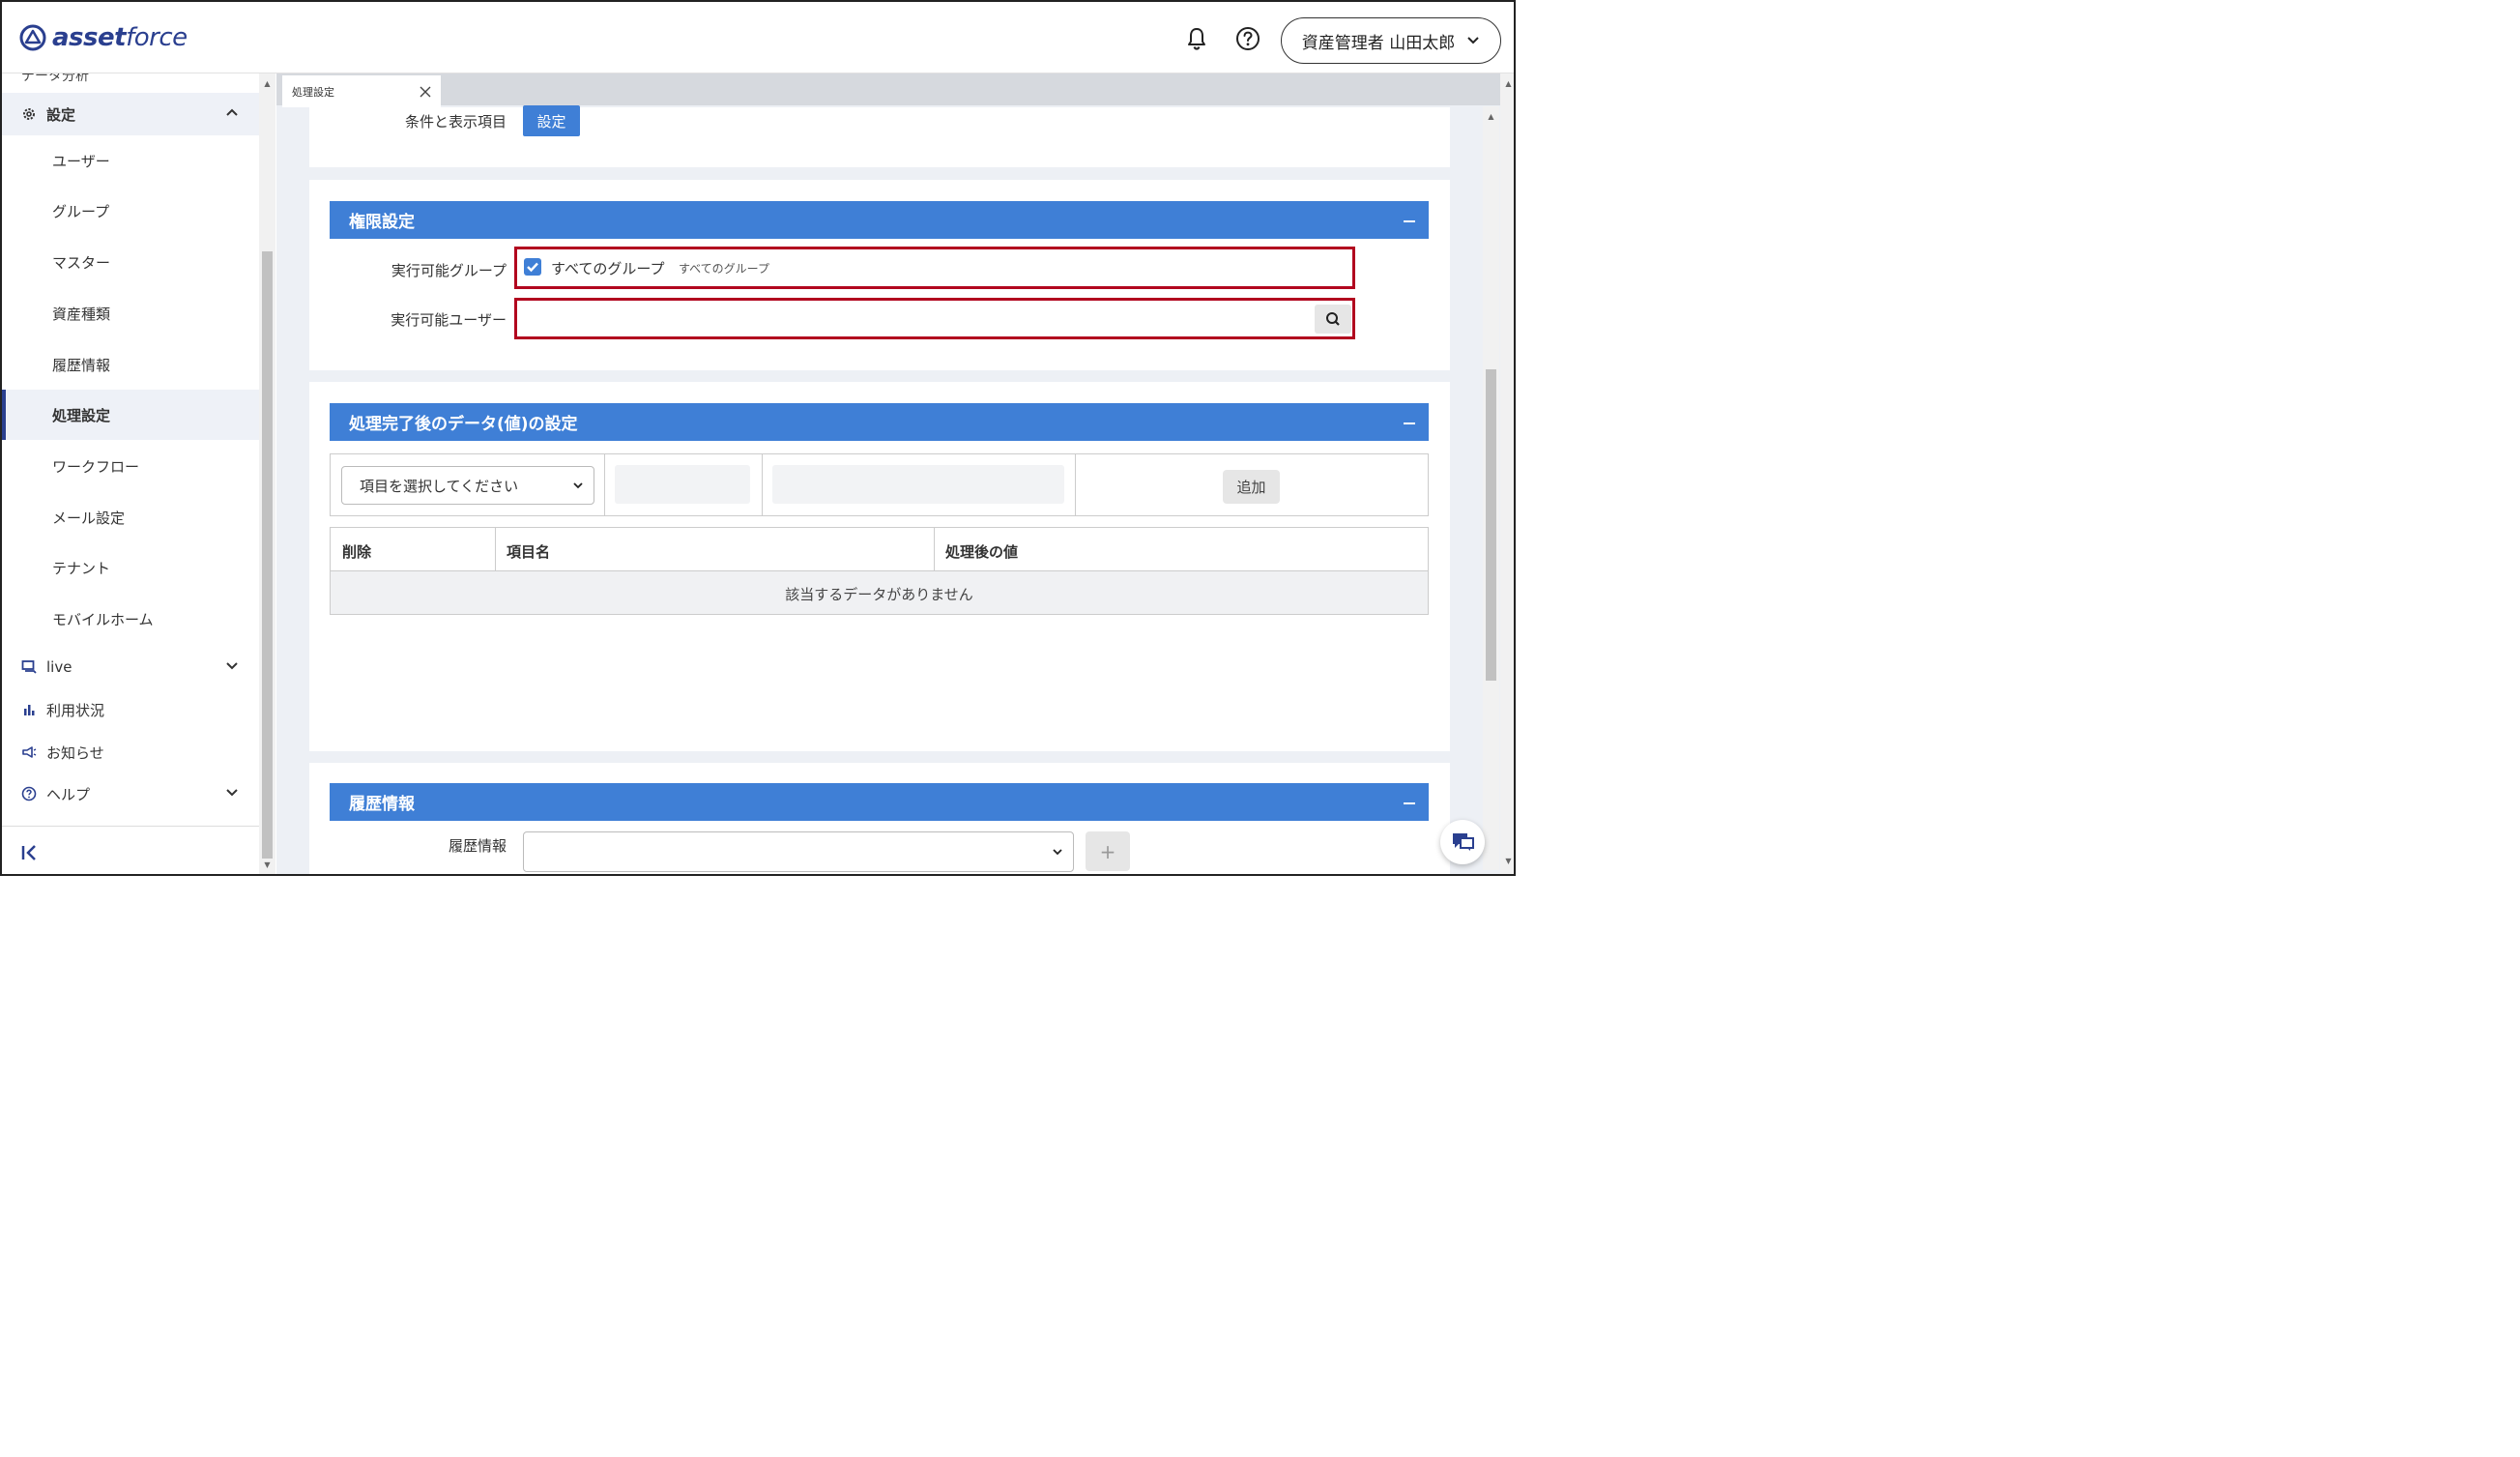  I want to click on close-icon, so click(426, 92).